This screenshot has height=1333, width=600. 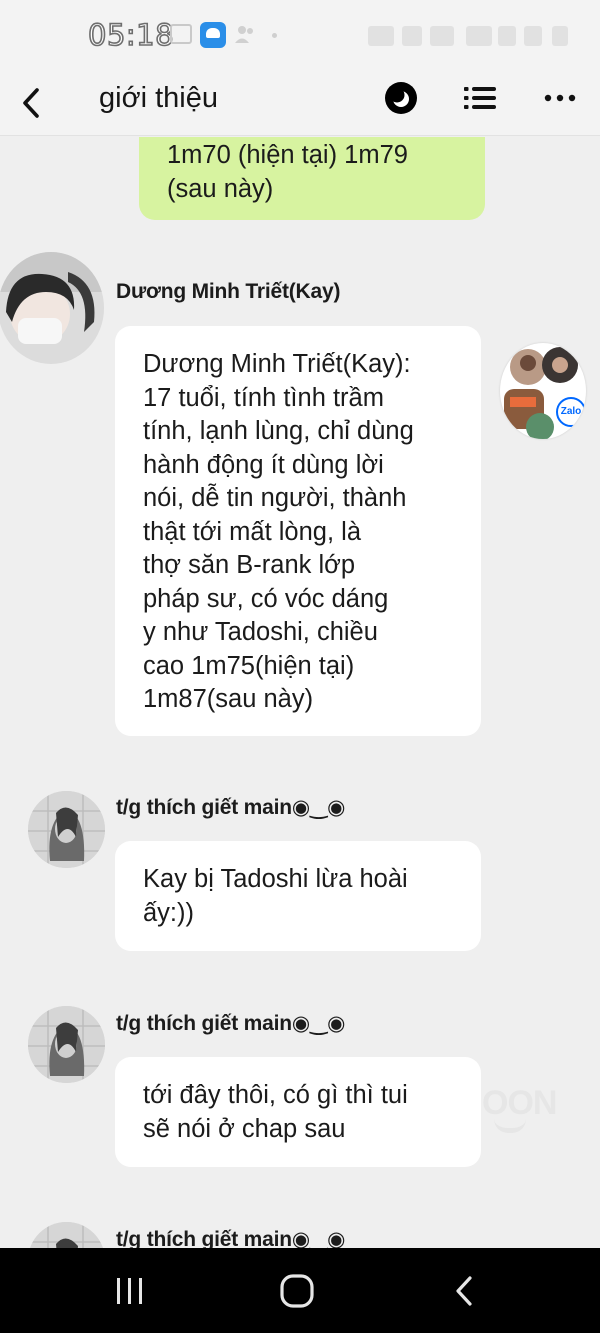 I want to click on gallery-icon, so click(x=181, y=34).